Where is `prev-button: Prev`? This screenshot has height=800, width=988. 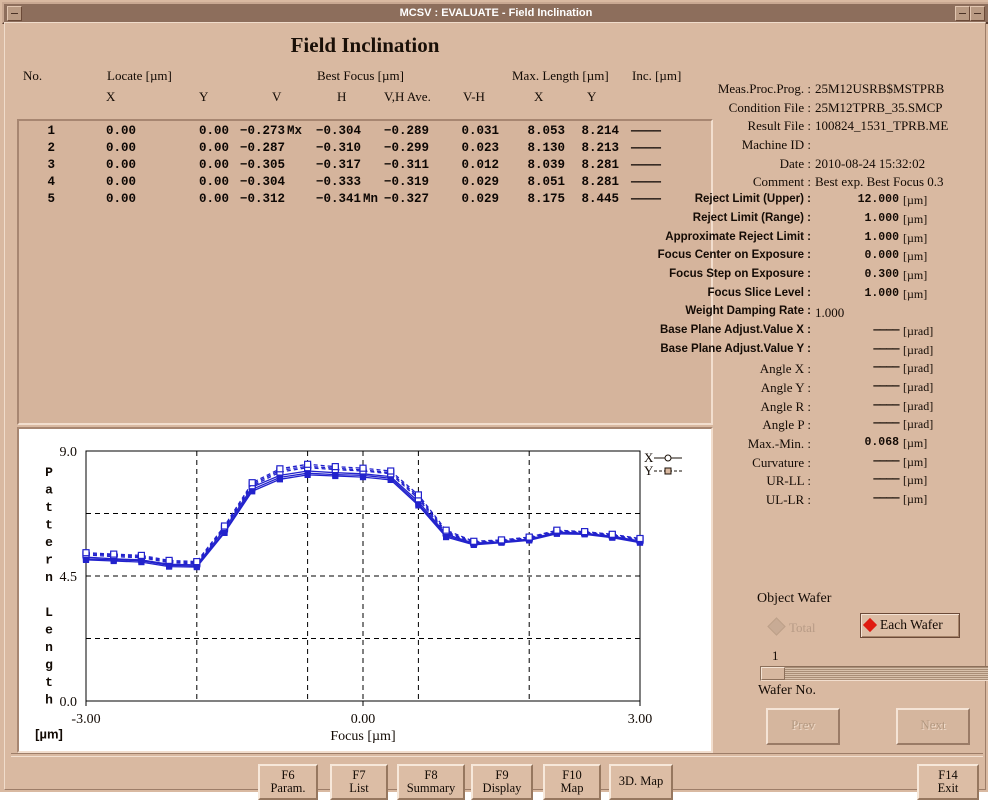 prev-button: Prev is located at coordinates (803, 726).